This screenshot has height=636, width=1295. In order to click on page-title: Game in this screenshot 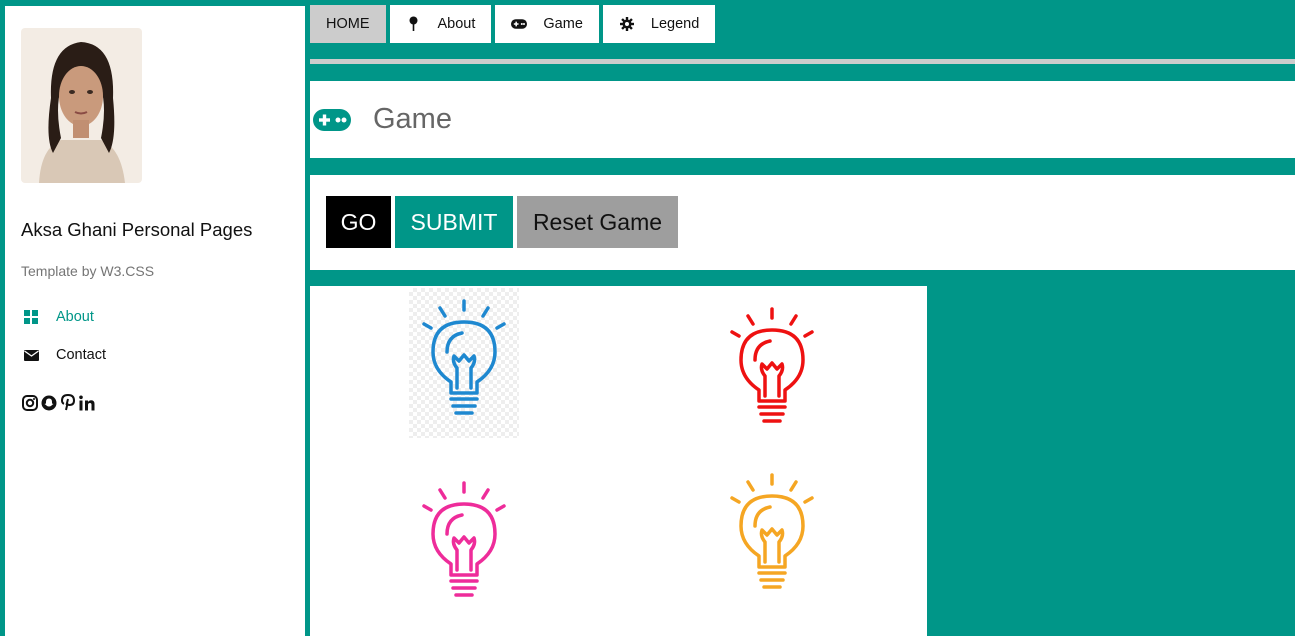, I will do `click(412, 119)`.